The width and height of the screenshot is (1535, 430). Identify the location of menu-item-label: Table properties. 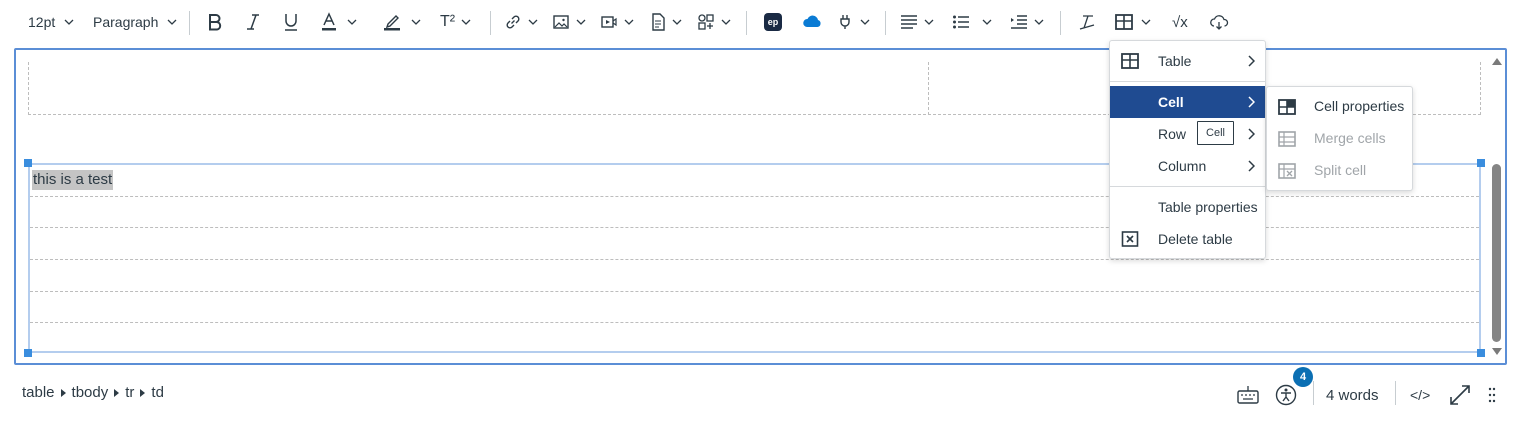
(1208, 207).